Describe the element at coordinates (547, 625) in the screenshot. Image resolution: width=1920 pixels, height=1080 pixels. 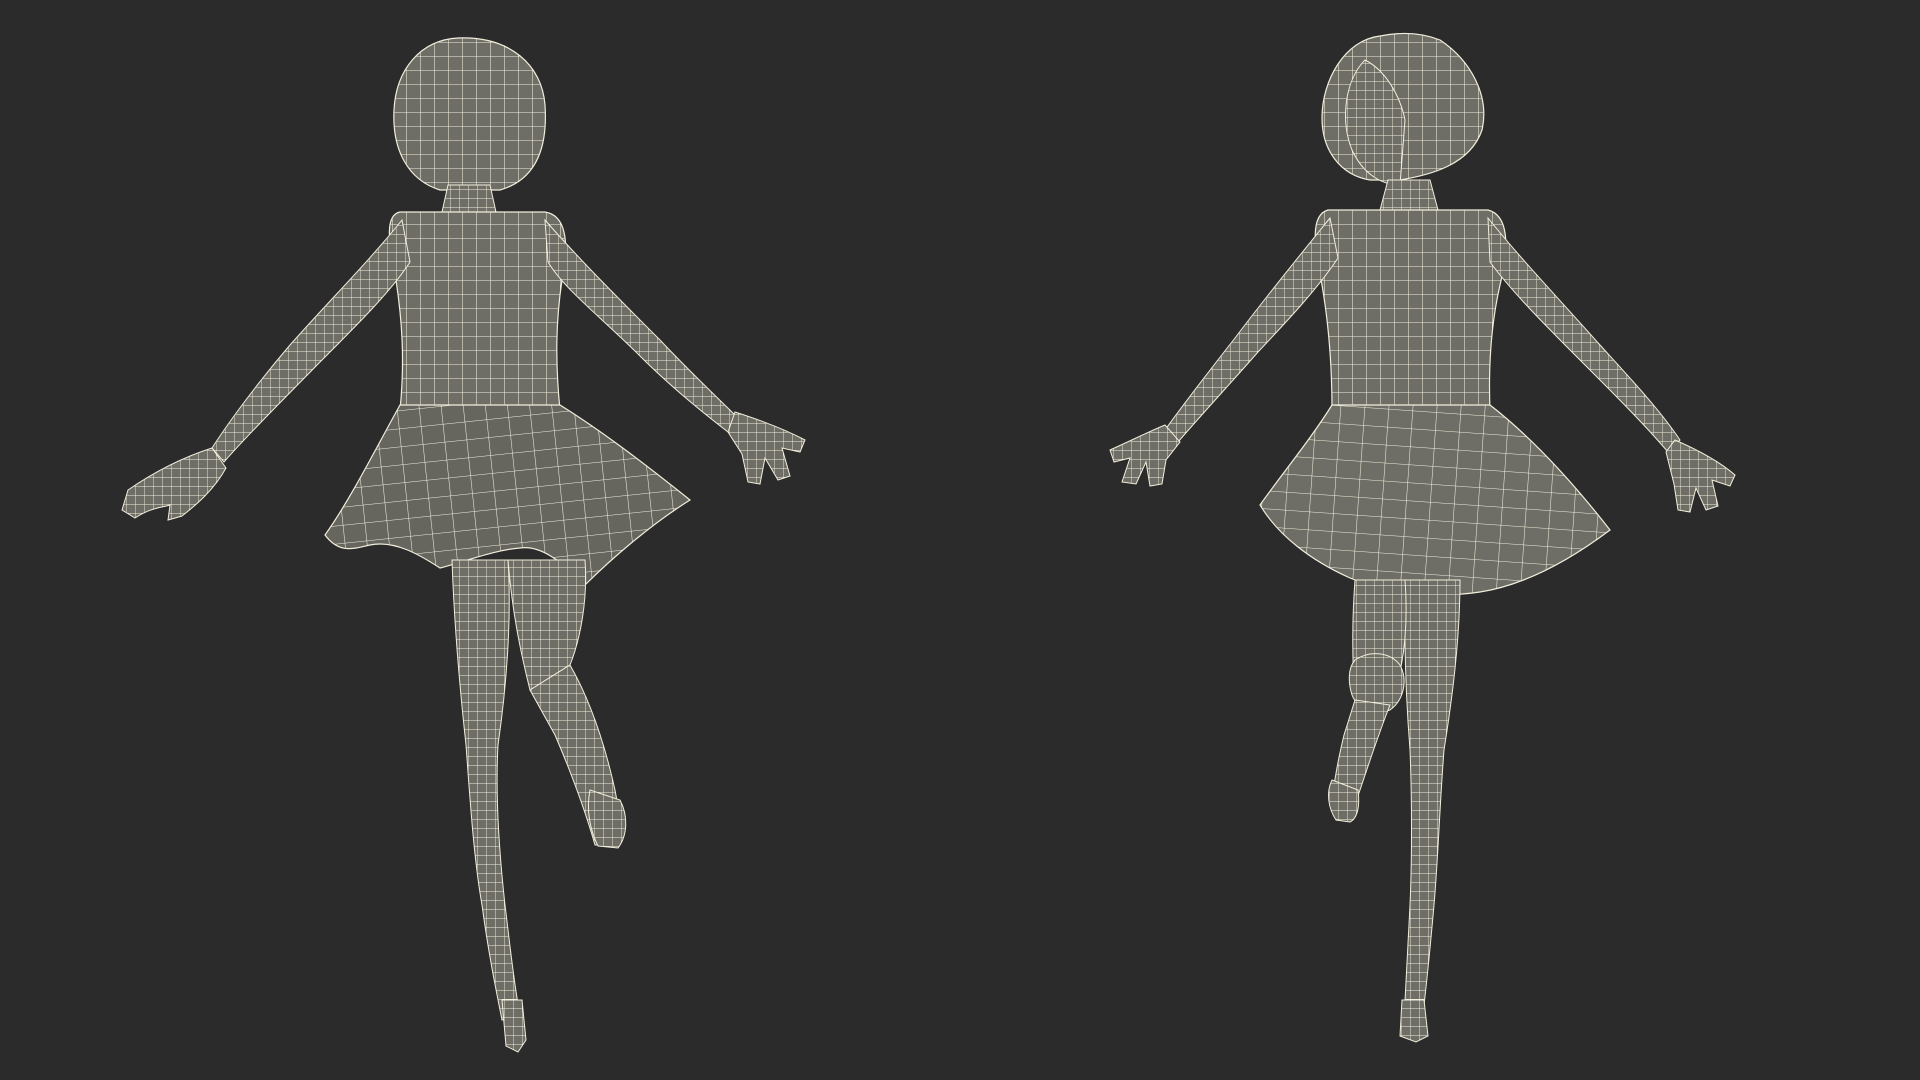
I see `raised-thigh-mesh` at that location.